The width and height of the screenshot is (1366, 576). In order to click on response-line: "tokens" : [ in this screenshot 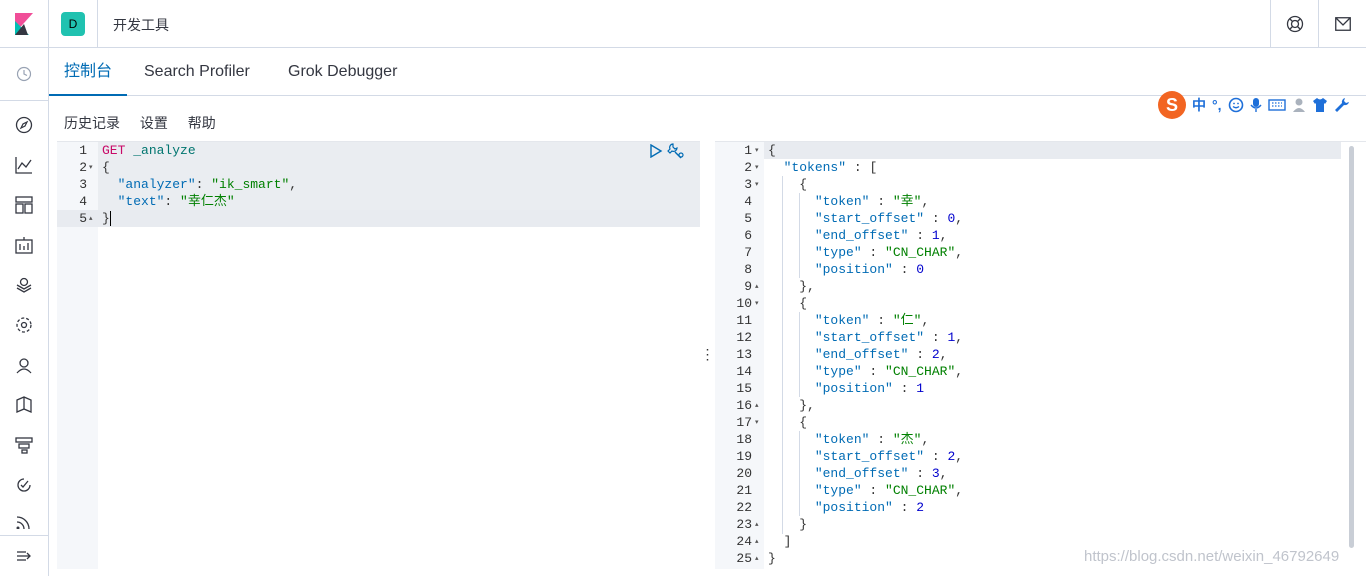, I will do `click(830, 167)`.